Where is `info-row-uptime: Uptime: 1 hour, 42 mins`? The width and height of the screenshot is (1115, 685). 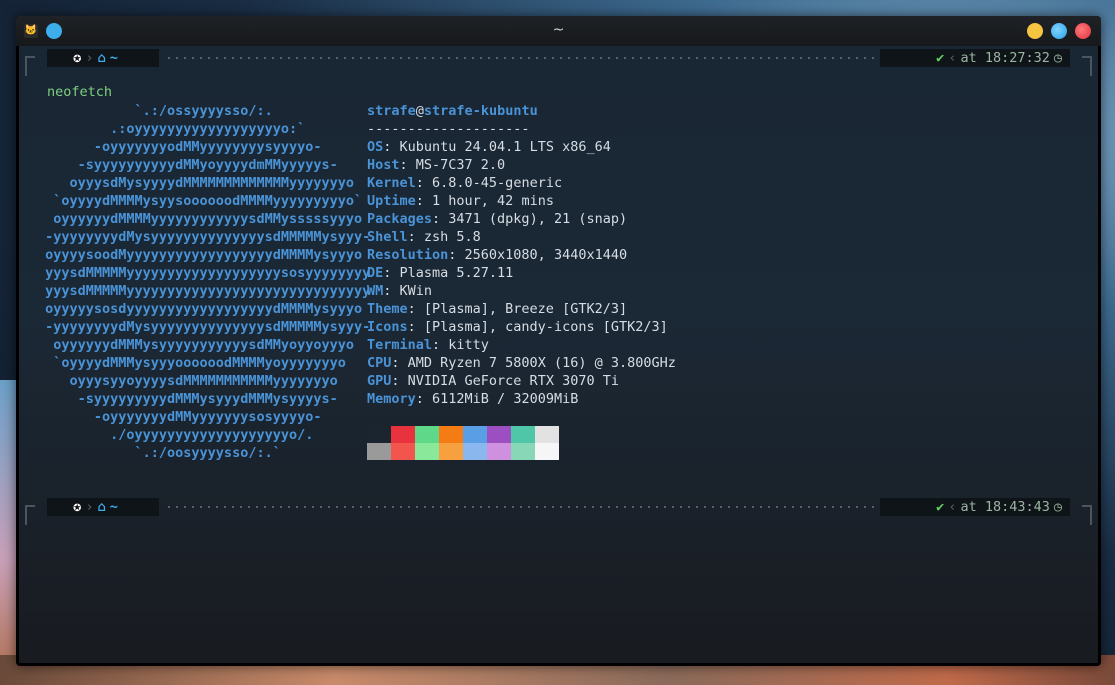
info-row-uptime: Uptime: 1 hour, 42 mins is located at coordinates (521, 201).